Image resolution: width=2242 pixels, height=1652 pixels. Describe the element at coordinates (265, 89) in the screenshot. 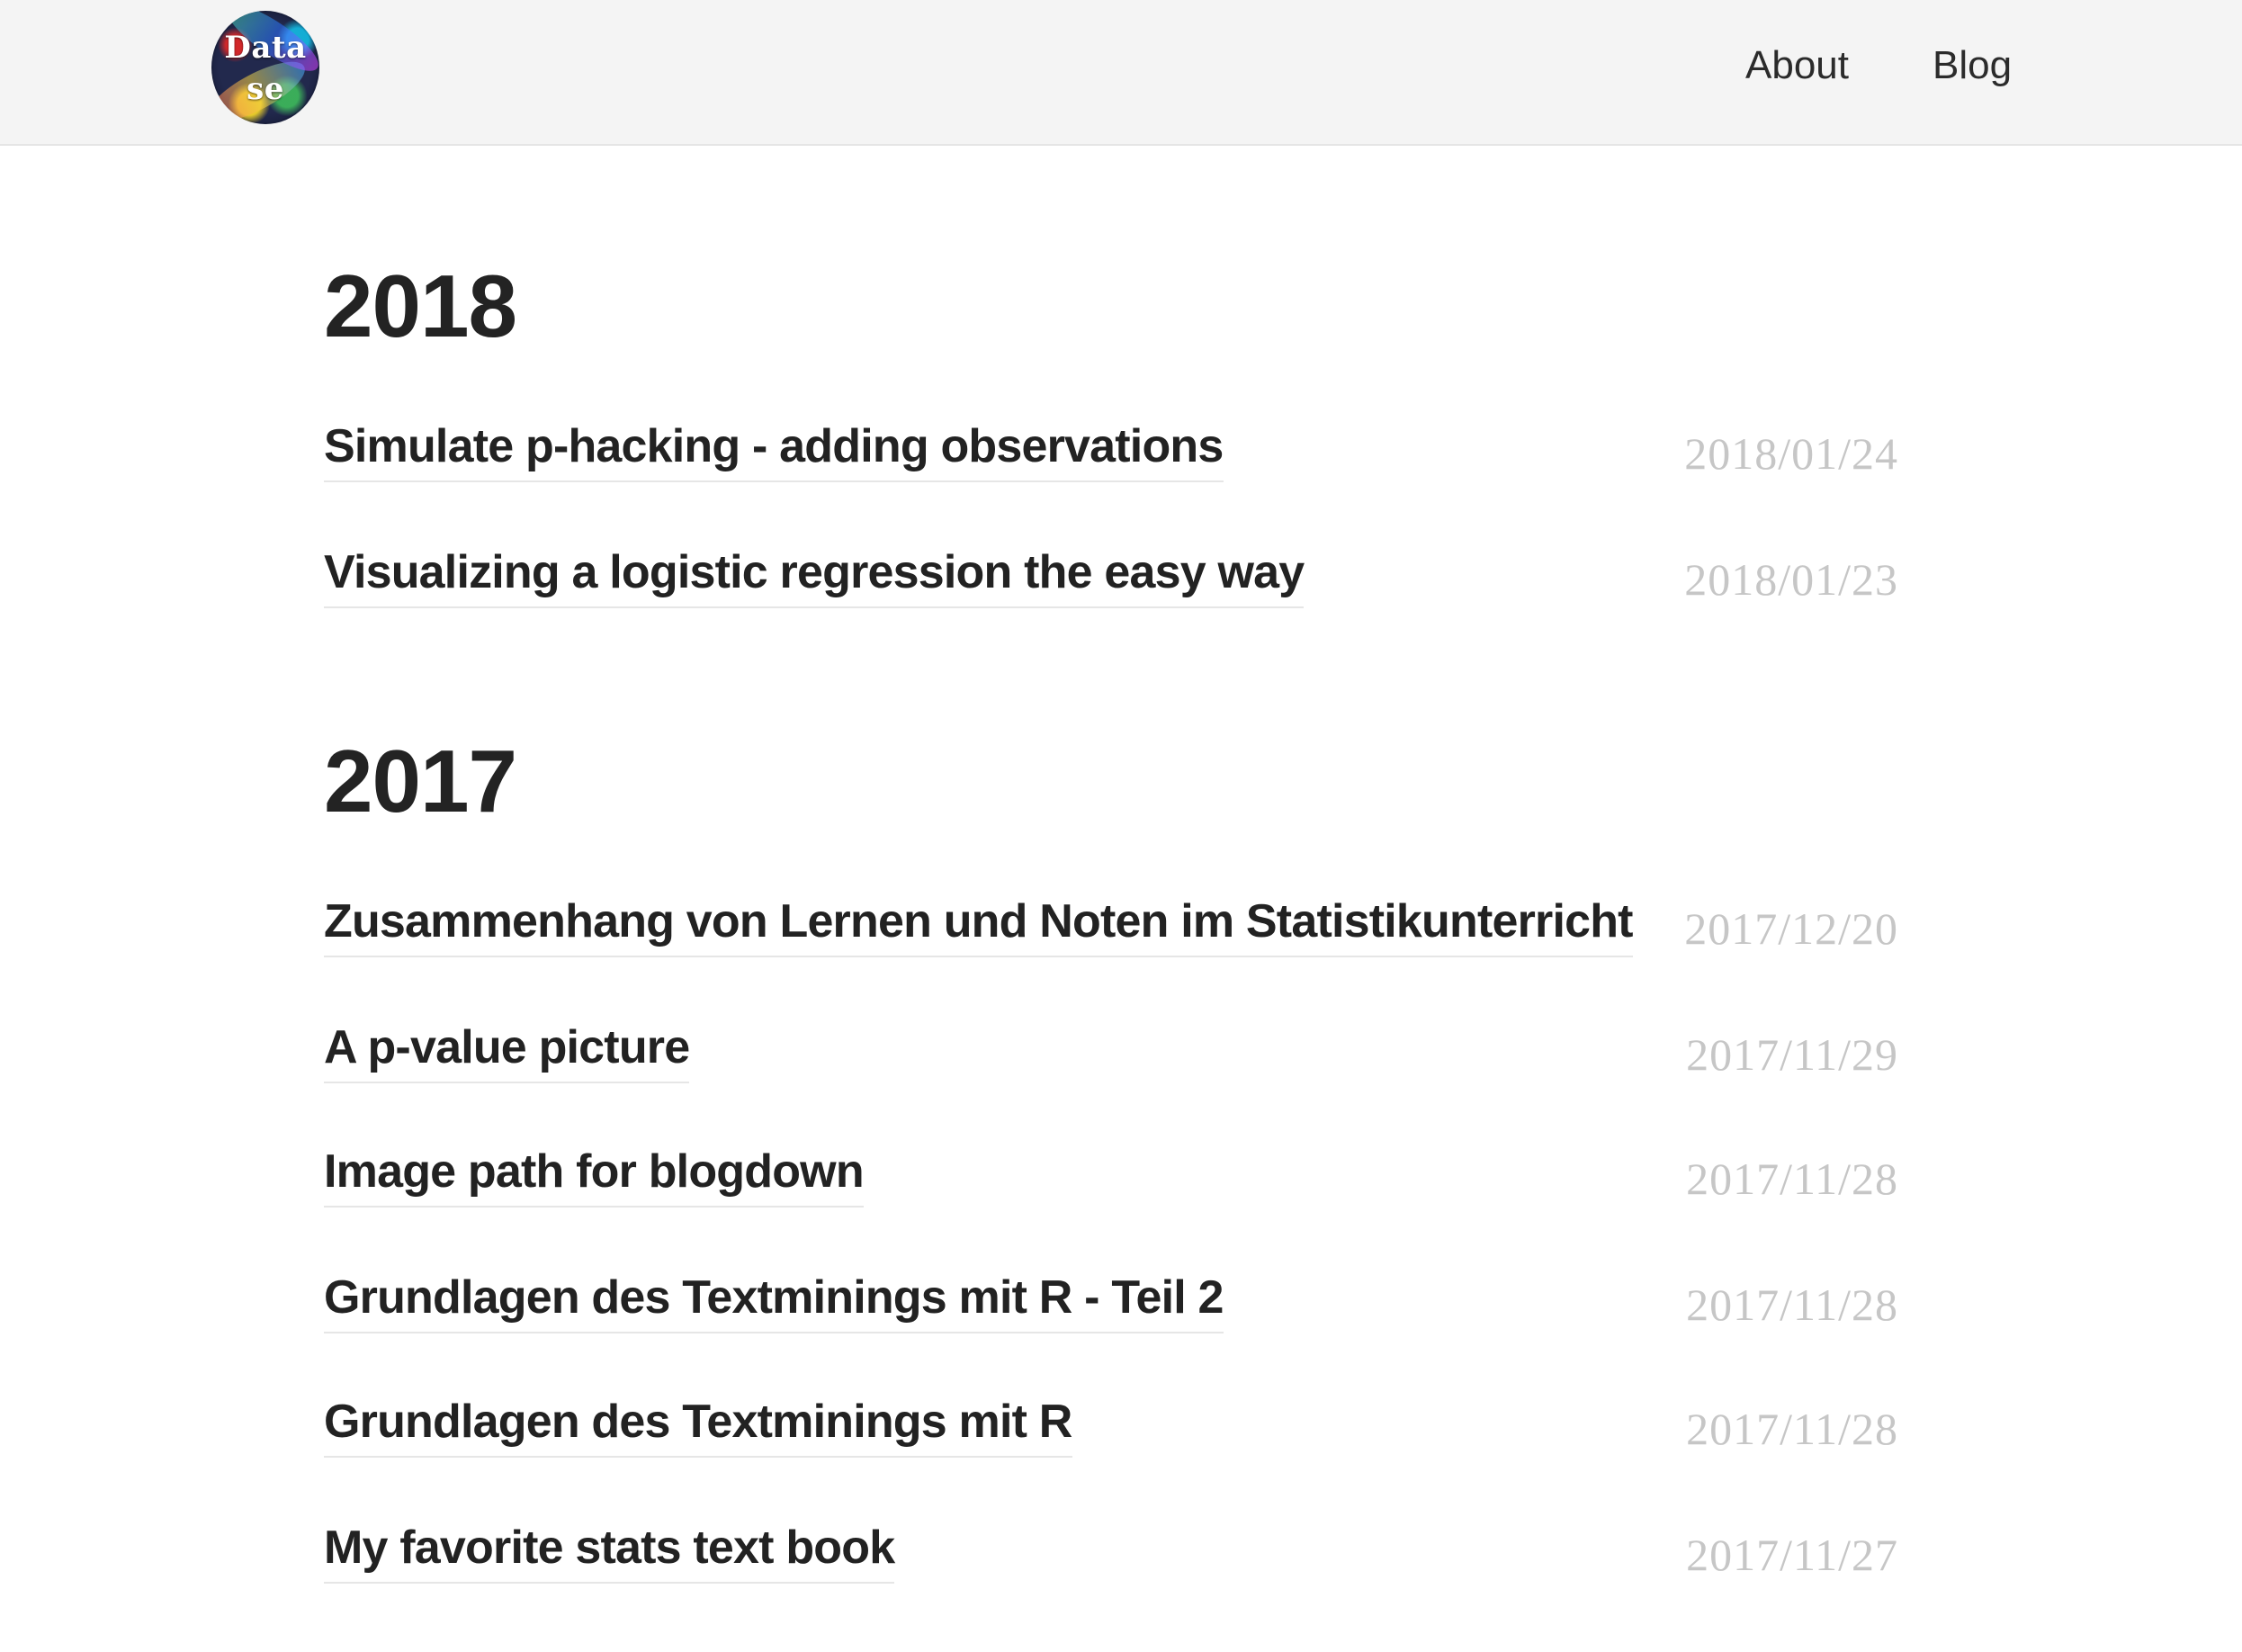

I see `logo-text-line-2: se` at that location.